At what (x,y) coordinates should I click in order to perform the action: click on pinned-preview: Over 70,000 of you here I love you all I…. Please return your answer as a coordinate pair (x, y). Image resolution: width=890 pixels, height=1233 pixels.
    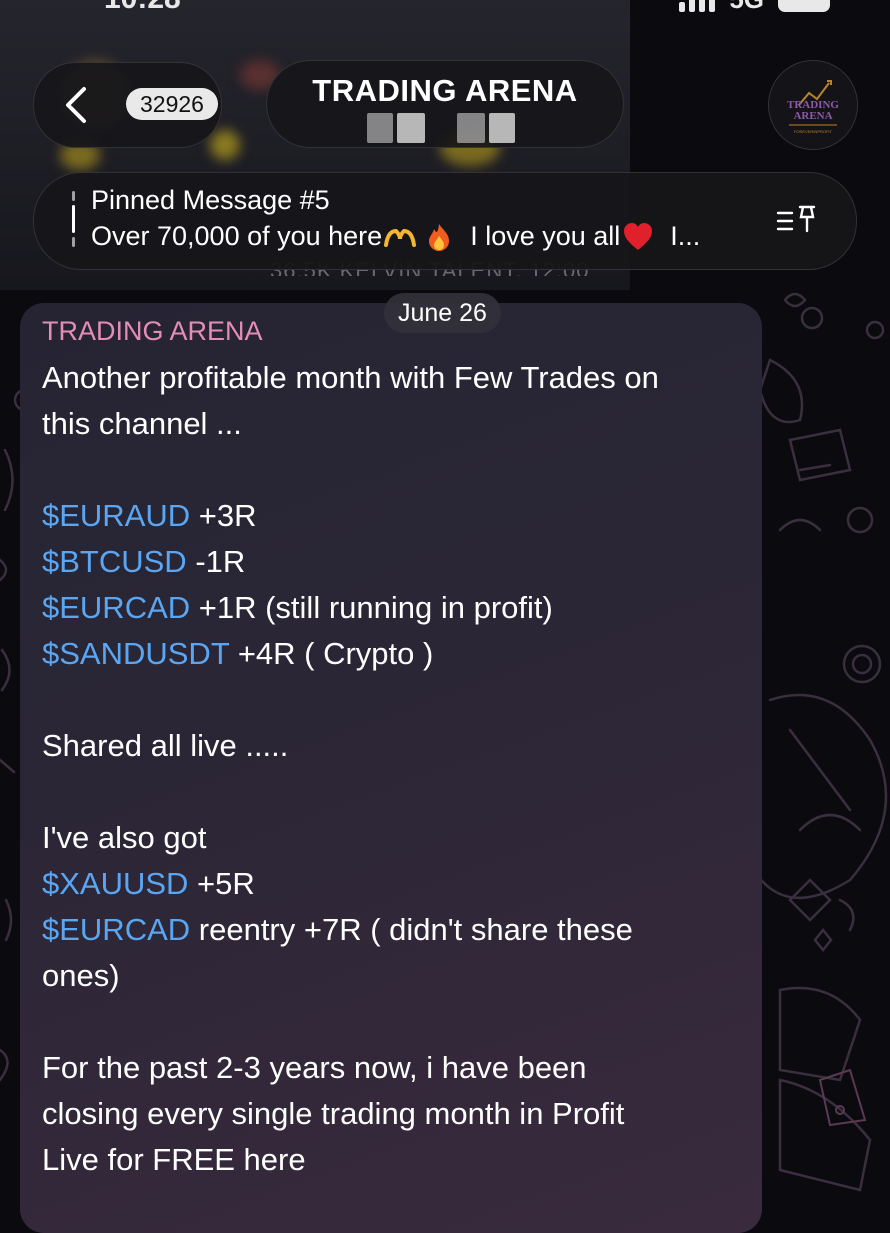
    Looking at the image, I should click on (395, 236).